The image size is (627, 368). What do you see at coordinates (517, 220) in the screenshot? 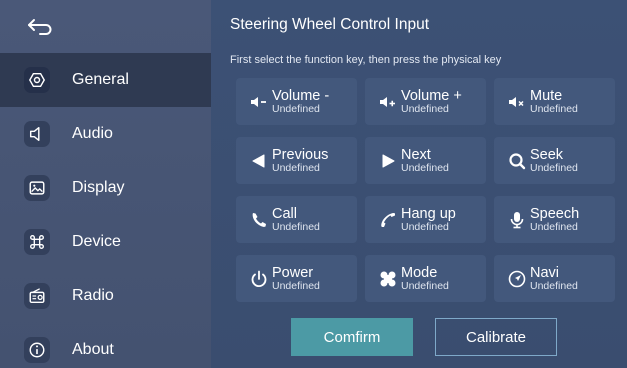
I see `microphone-icon` at bounding box center [517, 220].